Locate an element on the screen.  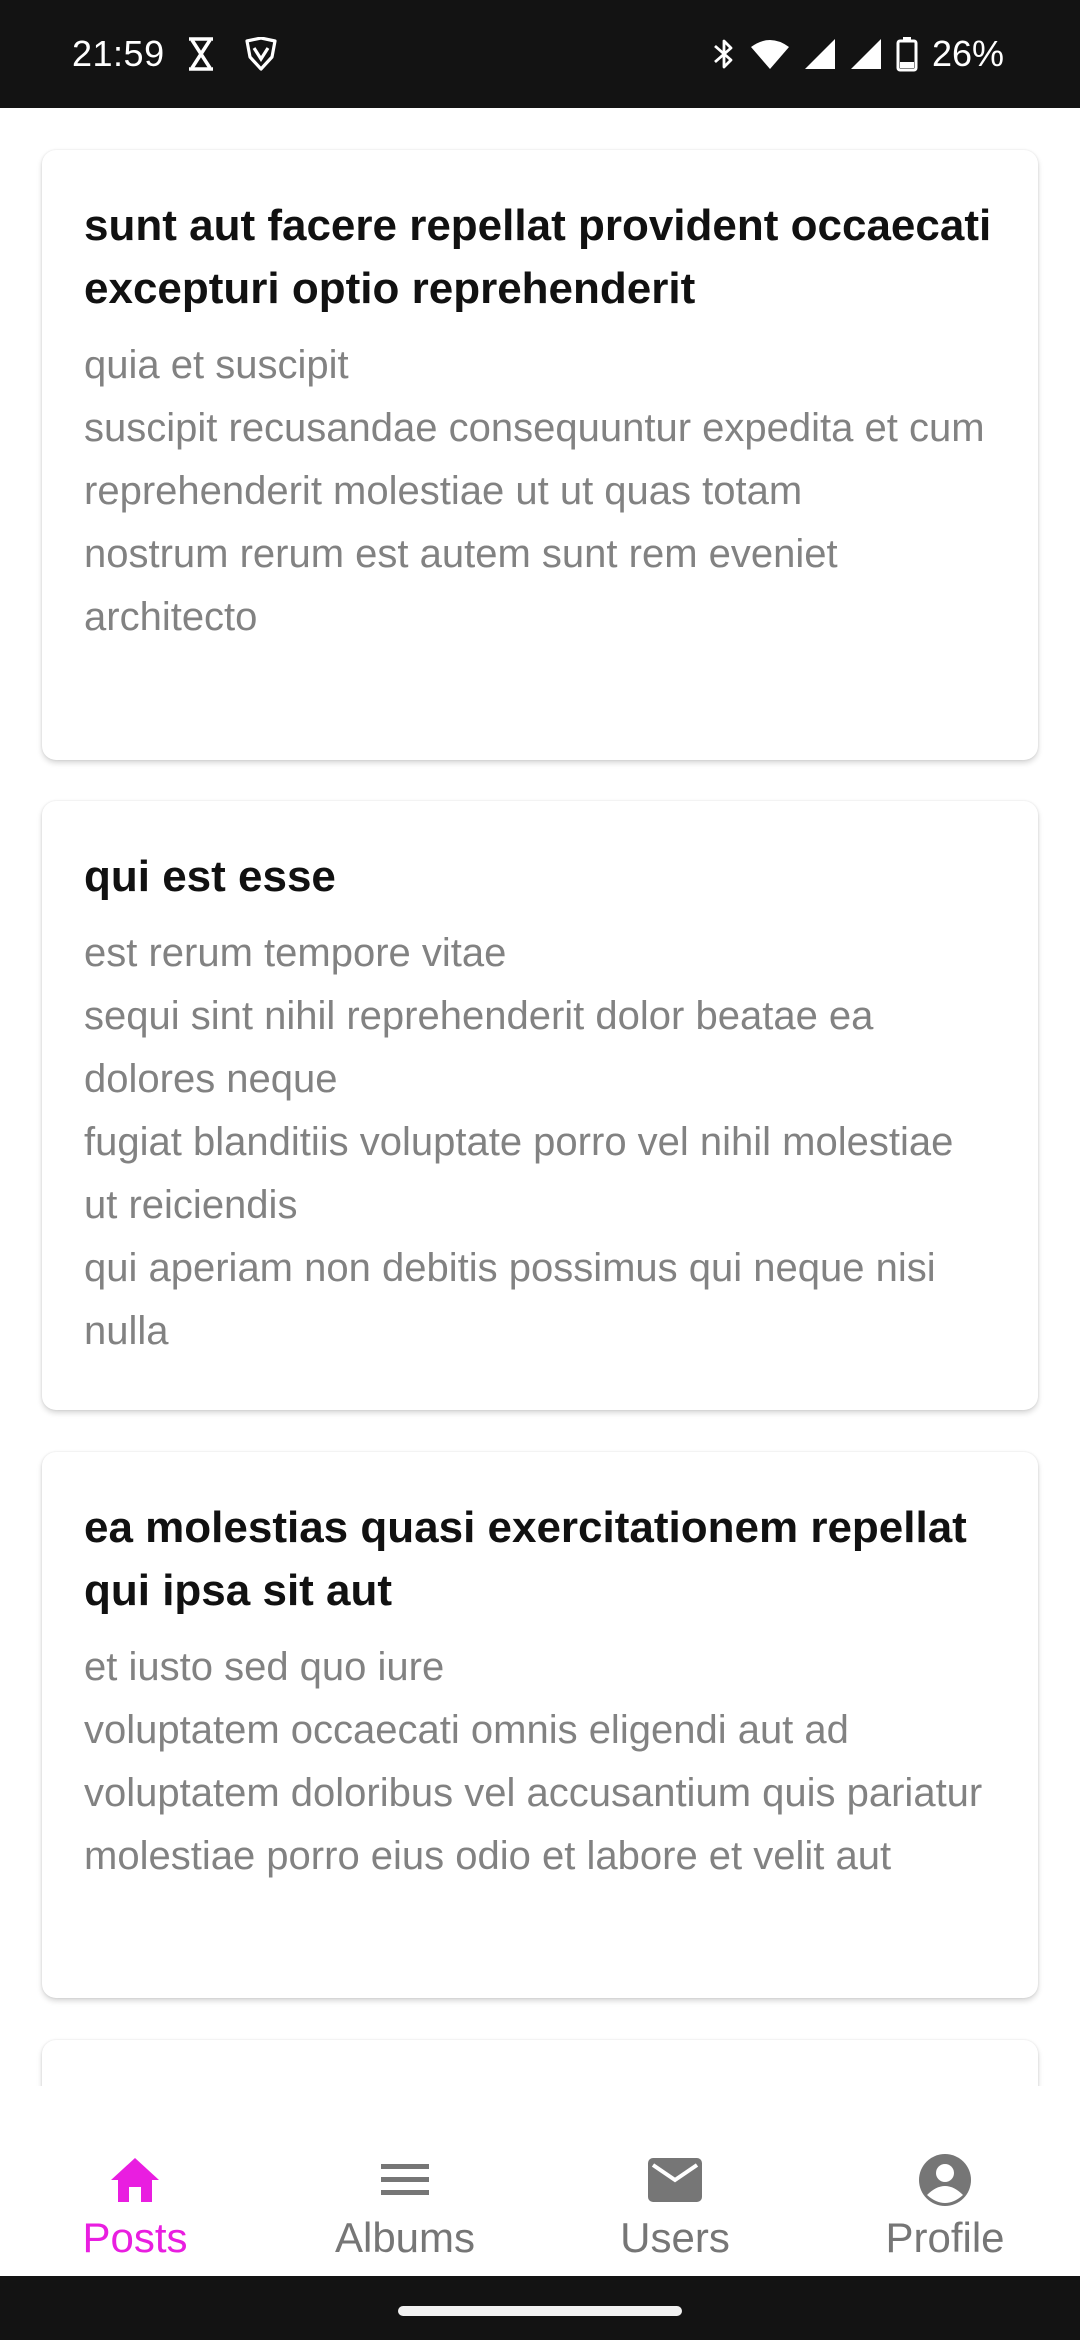
home-gesture-handle is located at coordinates (540, 2311).